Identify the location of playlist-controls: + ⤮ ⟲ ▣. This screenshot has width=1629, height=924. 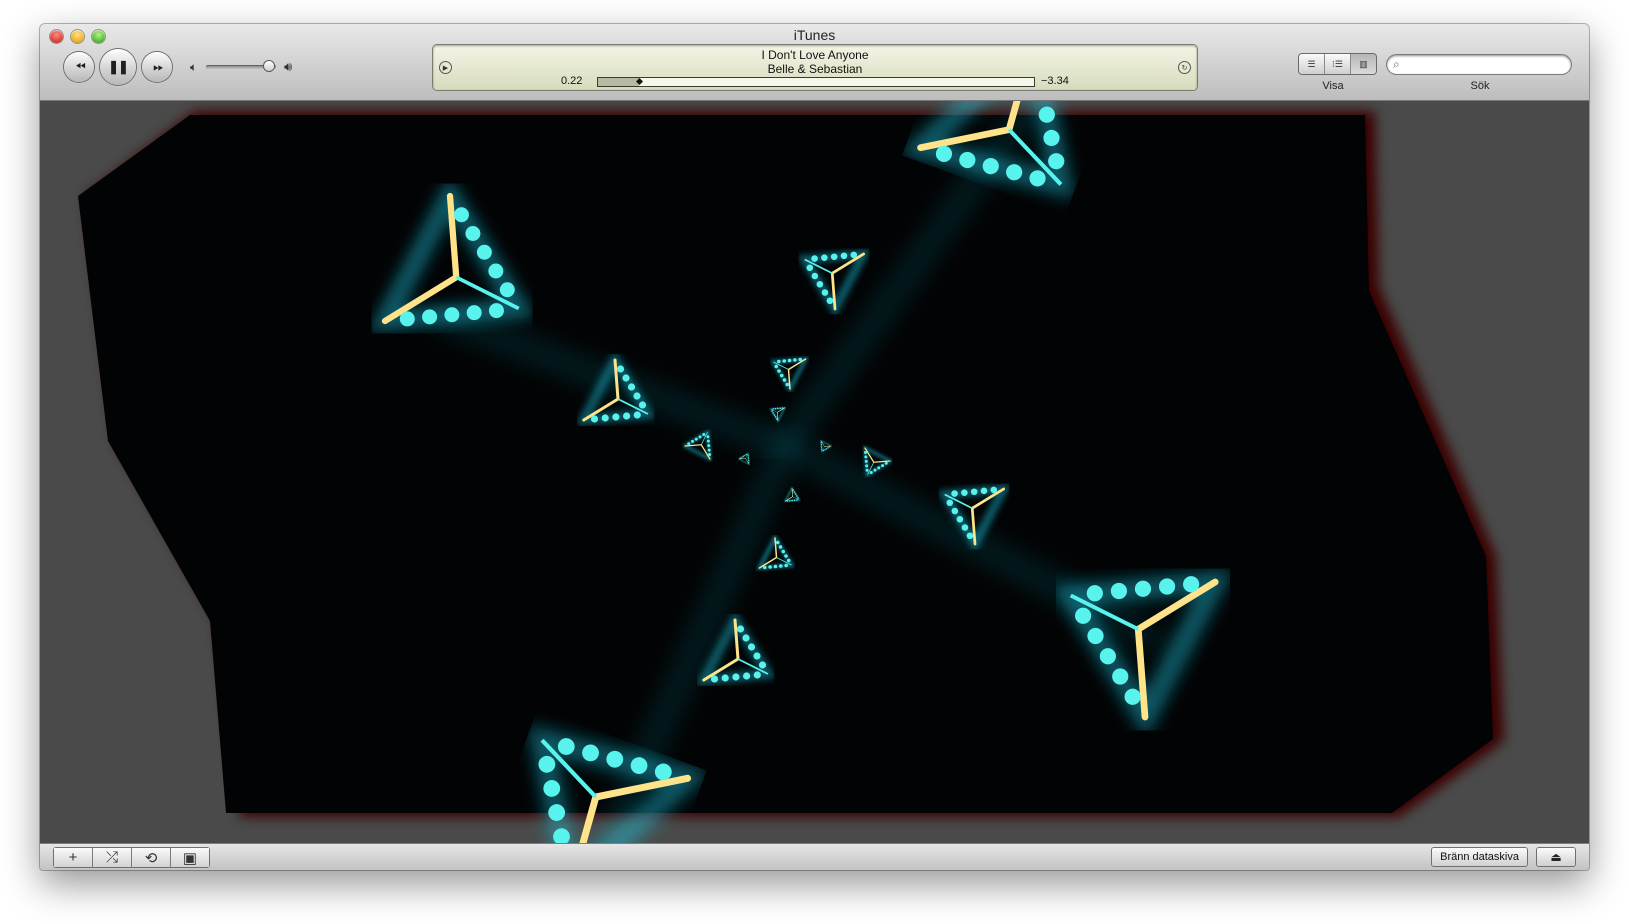
(131, 857).